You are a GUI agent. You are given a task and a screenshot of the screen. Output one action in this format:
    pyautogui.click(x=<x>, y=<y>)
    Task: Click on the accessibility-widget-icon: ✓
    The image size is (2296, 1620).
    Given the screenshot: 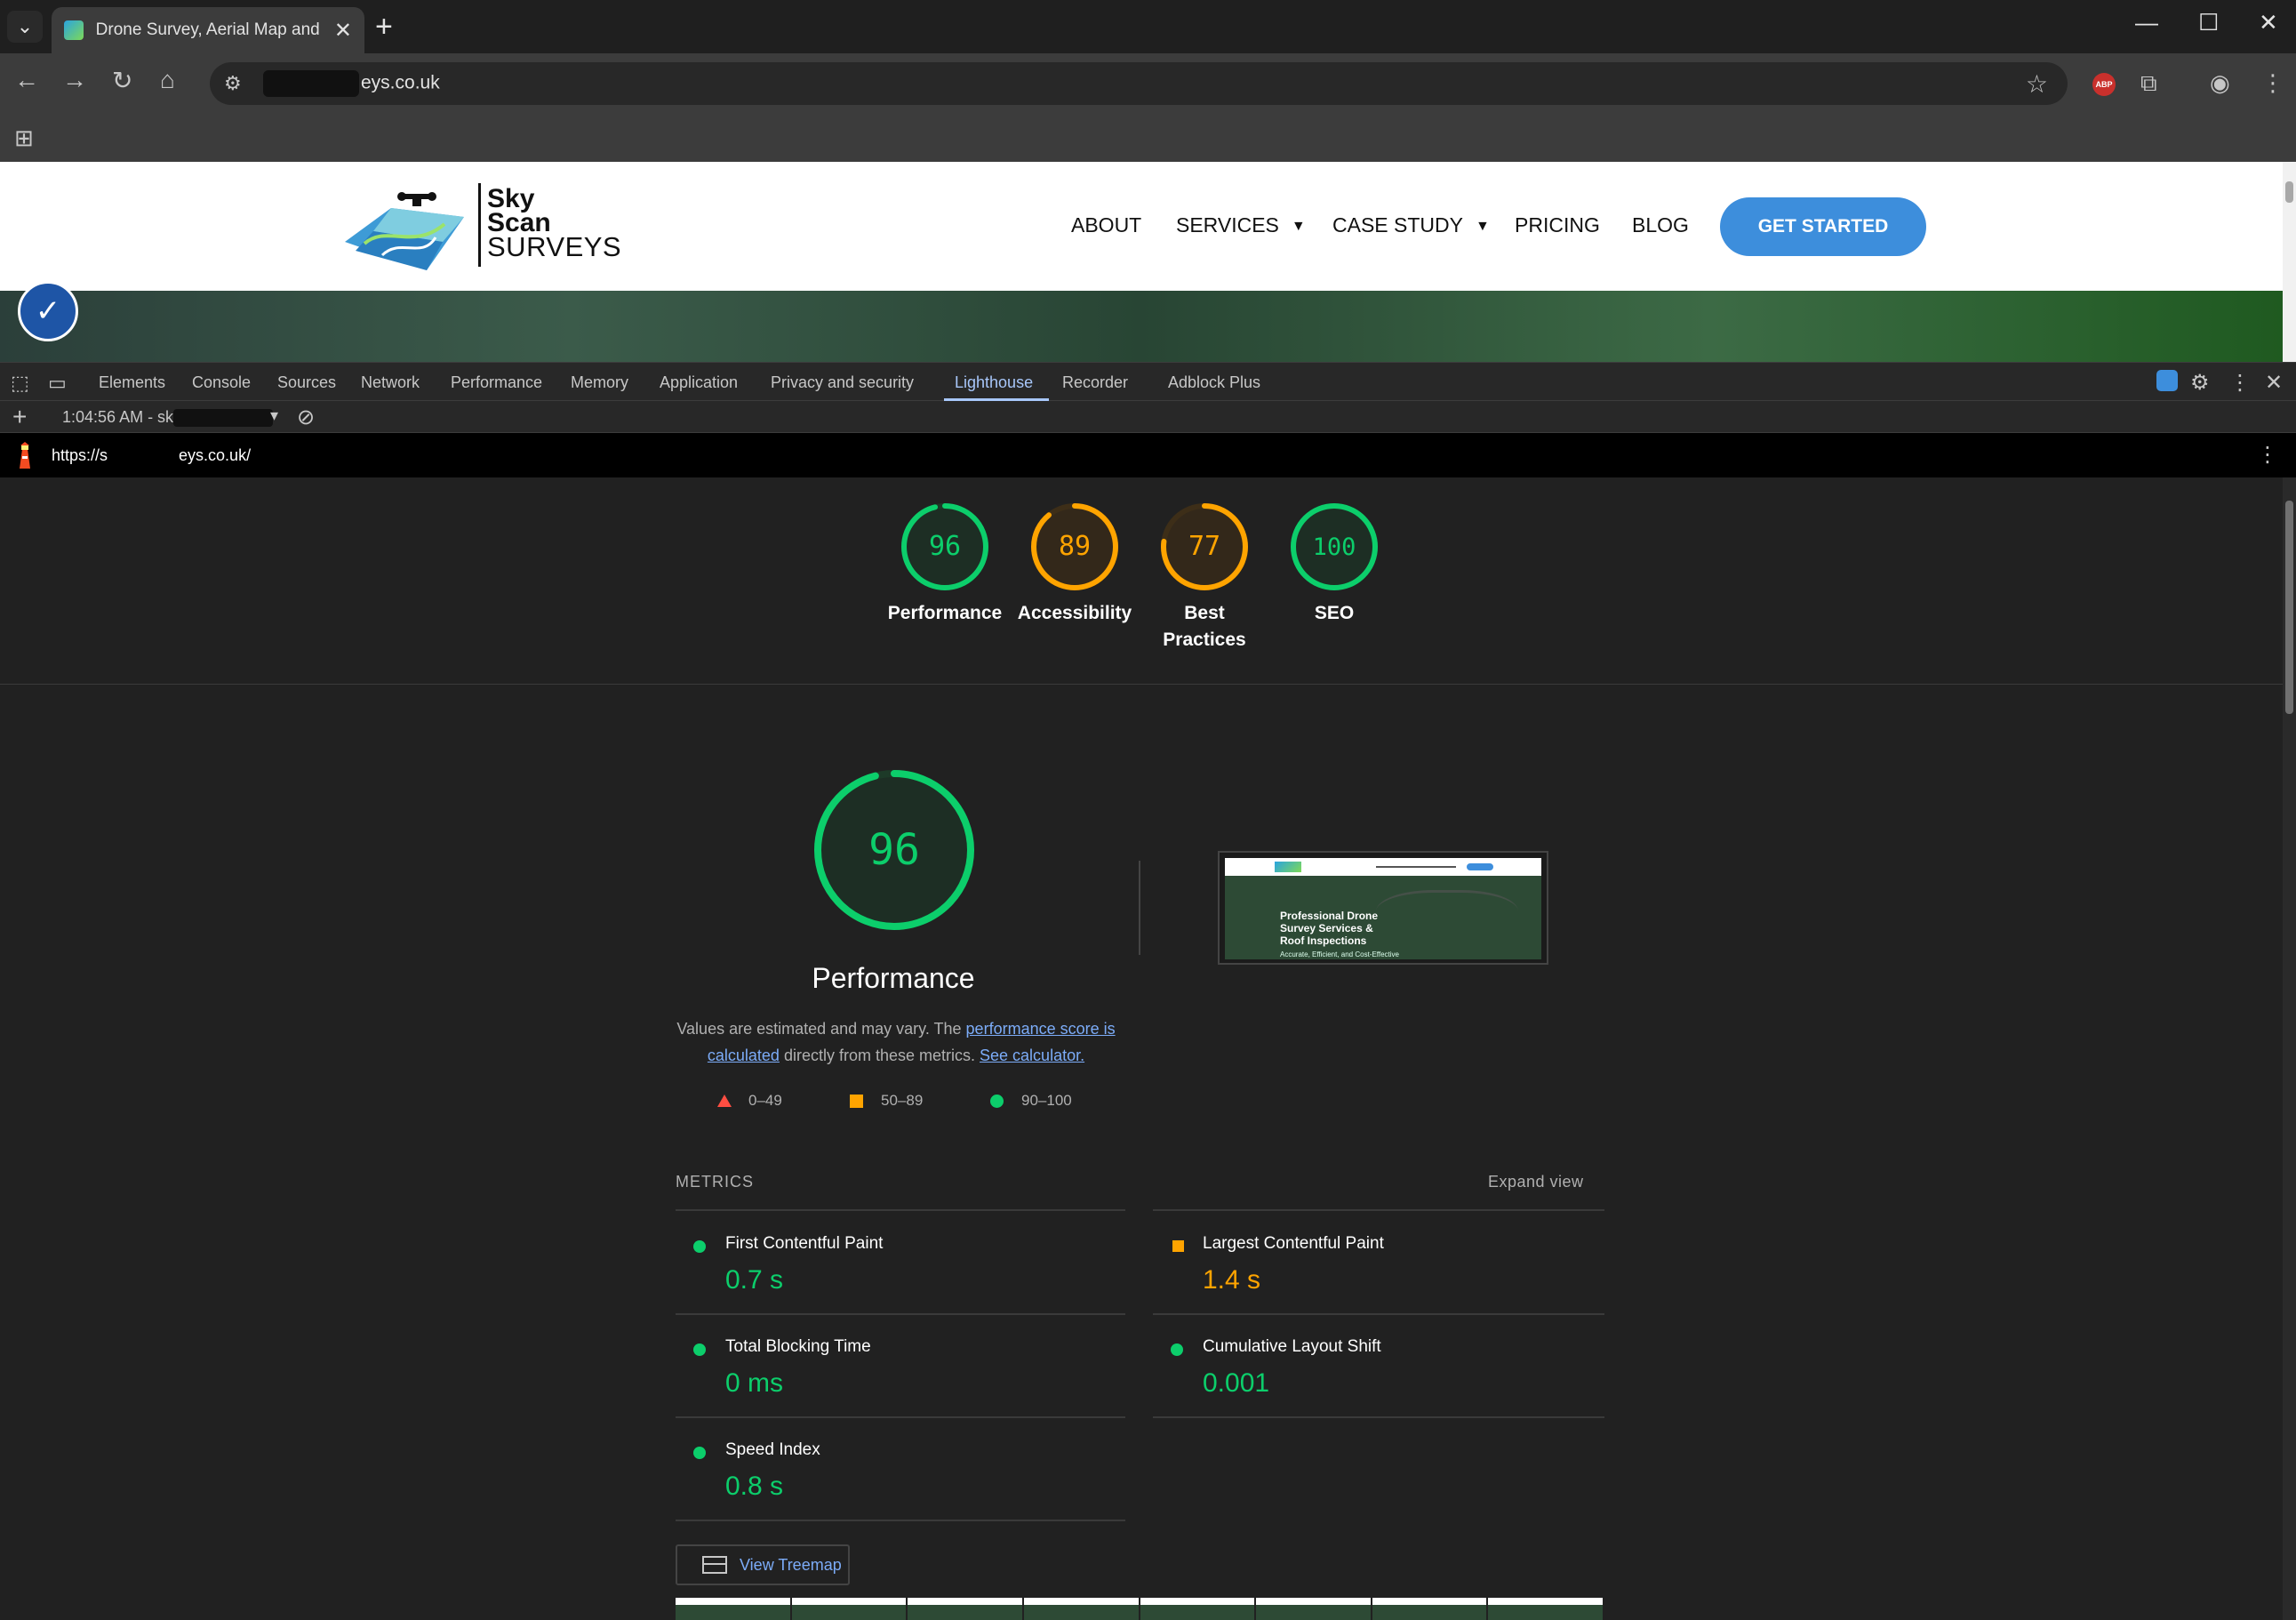 What is the action you would take?
    pyautogui.click(x=48, y=311)
    